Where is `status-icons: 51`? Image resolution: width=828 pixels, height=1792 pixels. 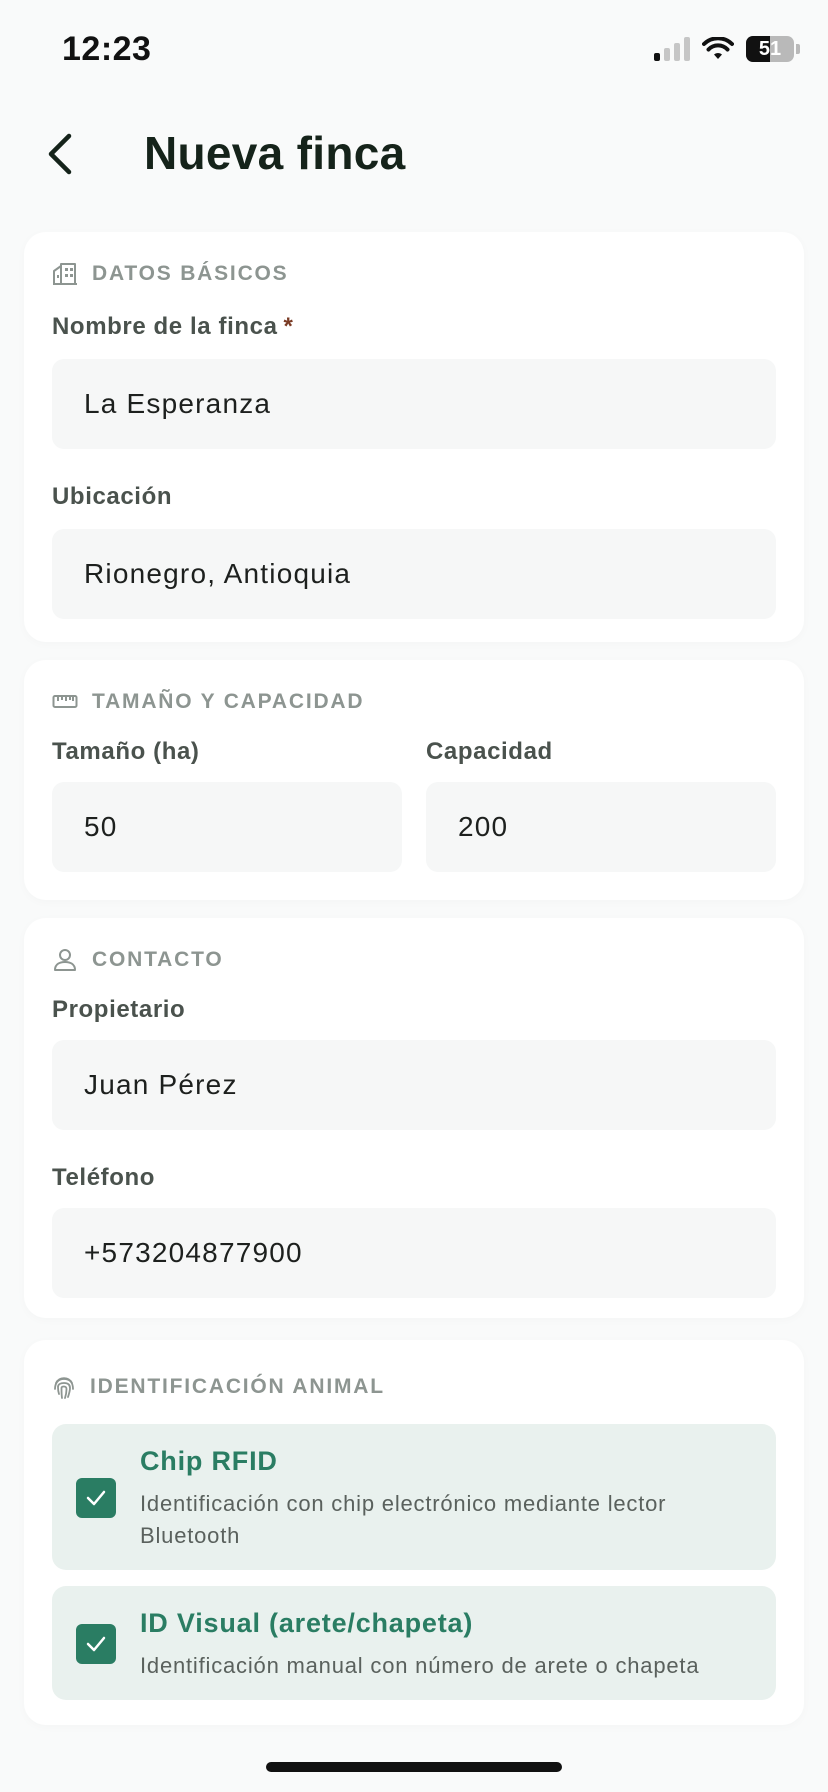 status-icons: 51 is located at coordinates (727, 49).